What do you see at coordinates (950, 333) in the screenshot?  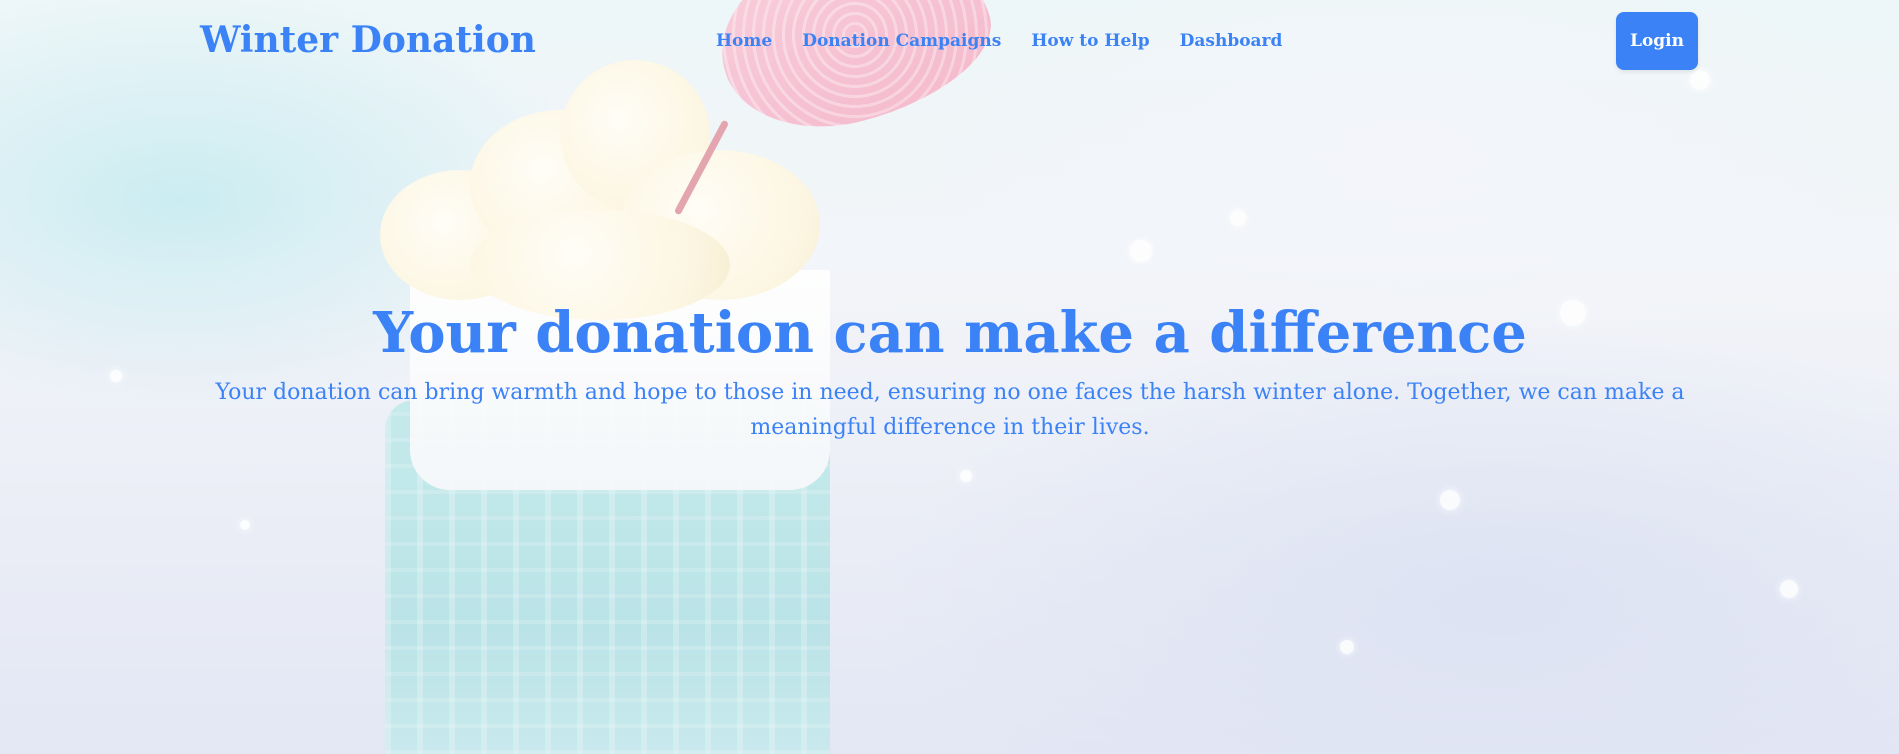 I see `hero-title: Your donation can make a difference` at bounding box center [950, 333].